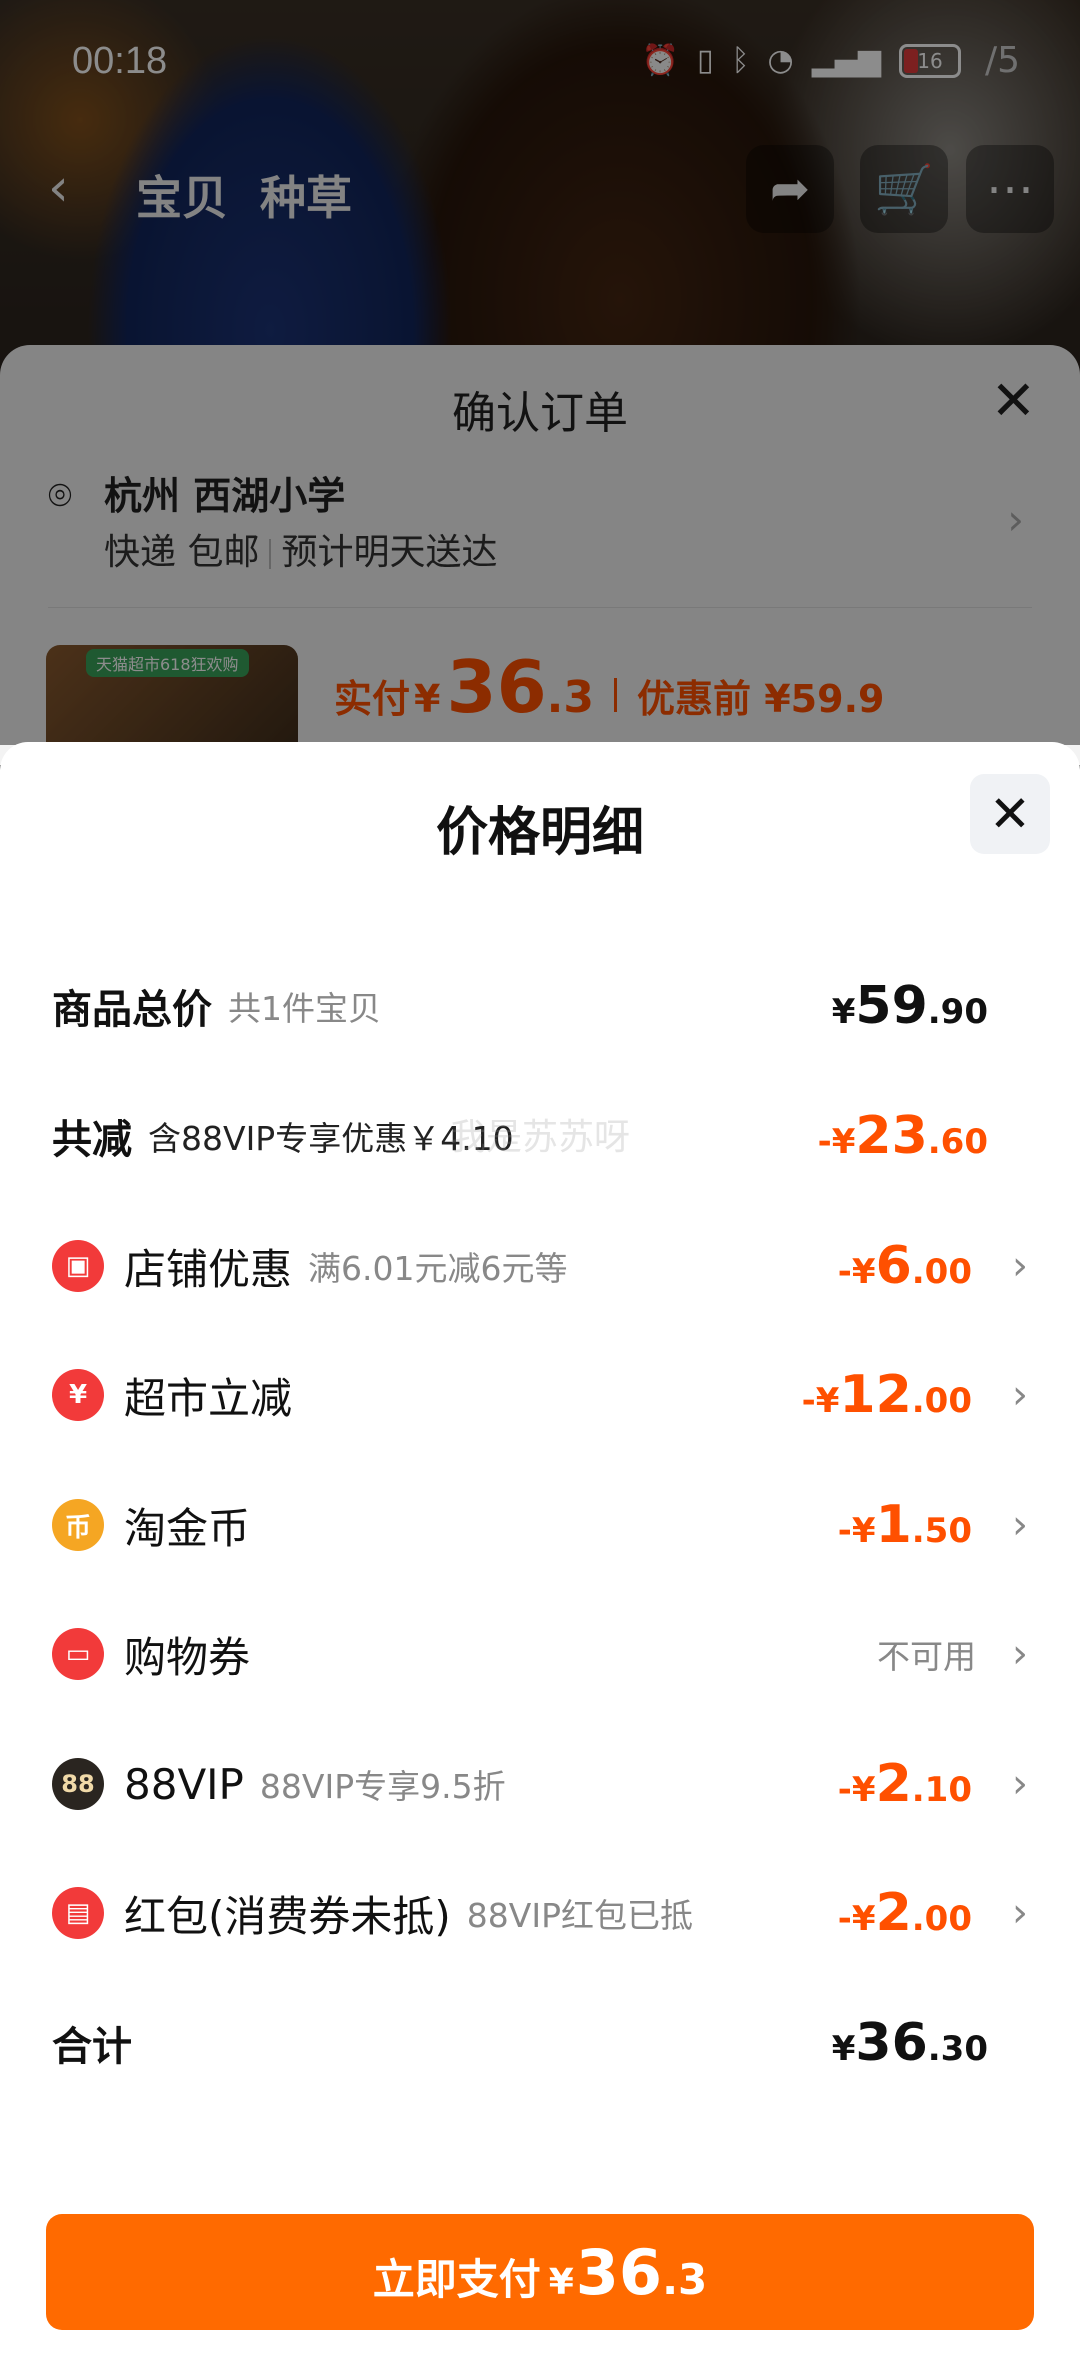  I want to click on row-status: 不可用, so click(926, 1656).